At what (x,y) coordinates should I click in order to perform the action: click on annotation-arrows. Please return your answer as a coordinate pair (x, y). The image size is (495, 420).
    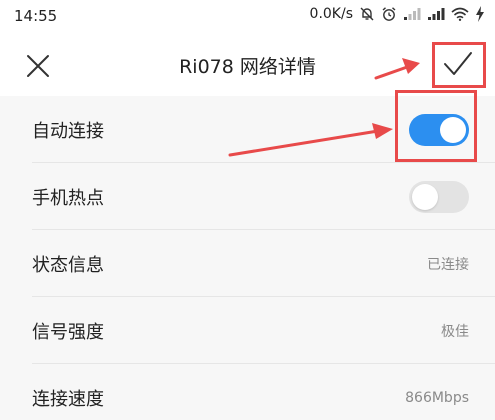
    Looking at the image, I should click on (324, 107).